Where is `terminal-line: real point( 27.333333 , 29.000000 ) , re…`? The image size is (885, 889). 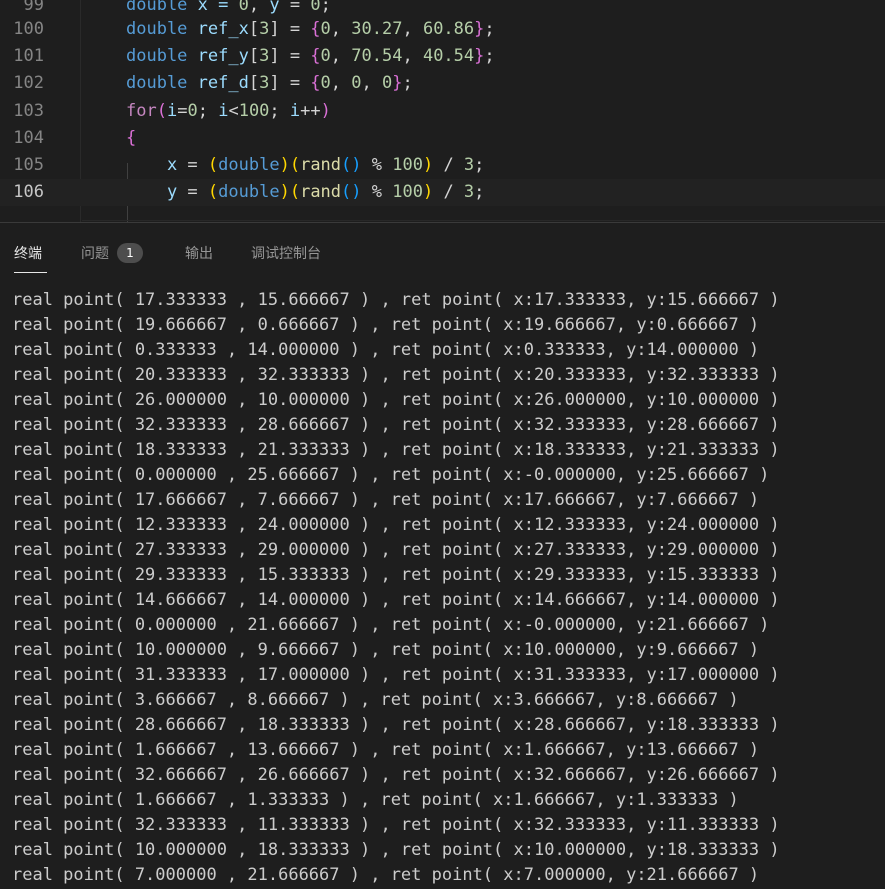 terminal-line: real point( 27.333333 , 29.000000 ) , re… is located at coordinates (396, 550).